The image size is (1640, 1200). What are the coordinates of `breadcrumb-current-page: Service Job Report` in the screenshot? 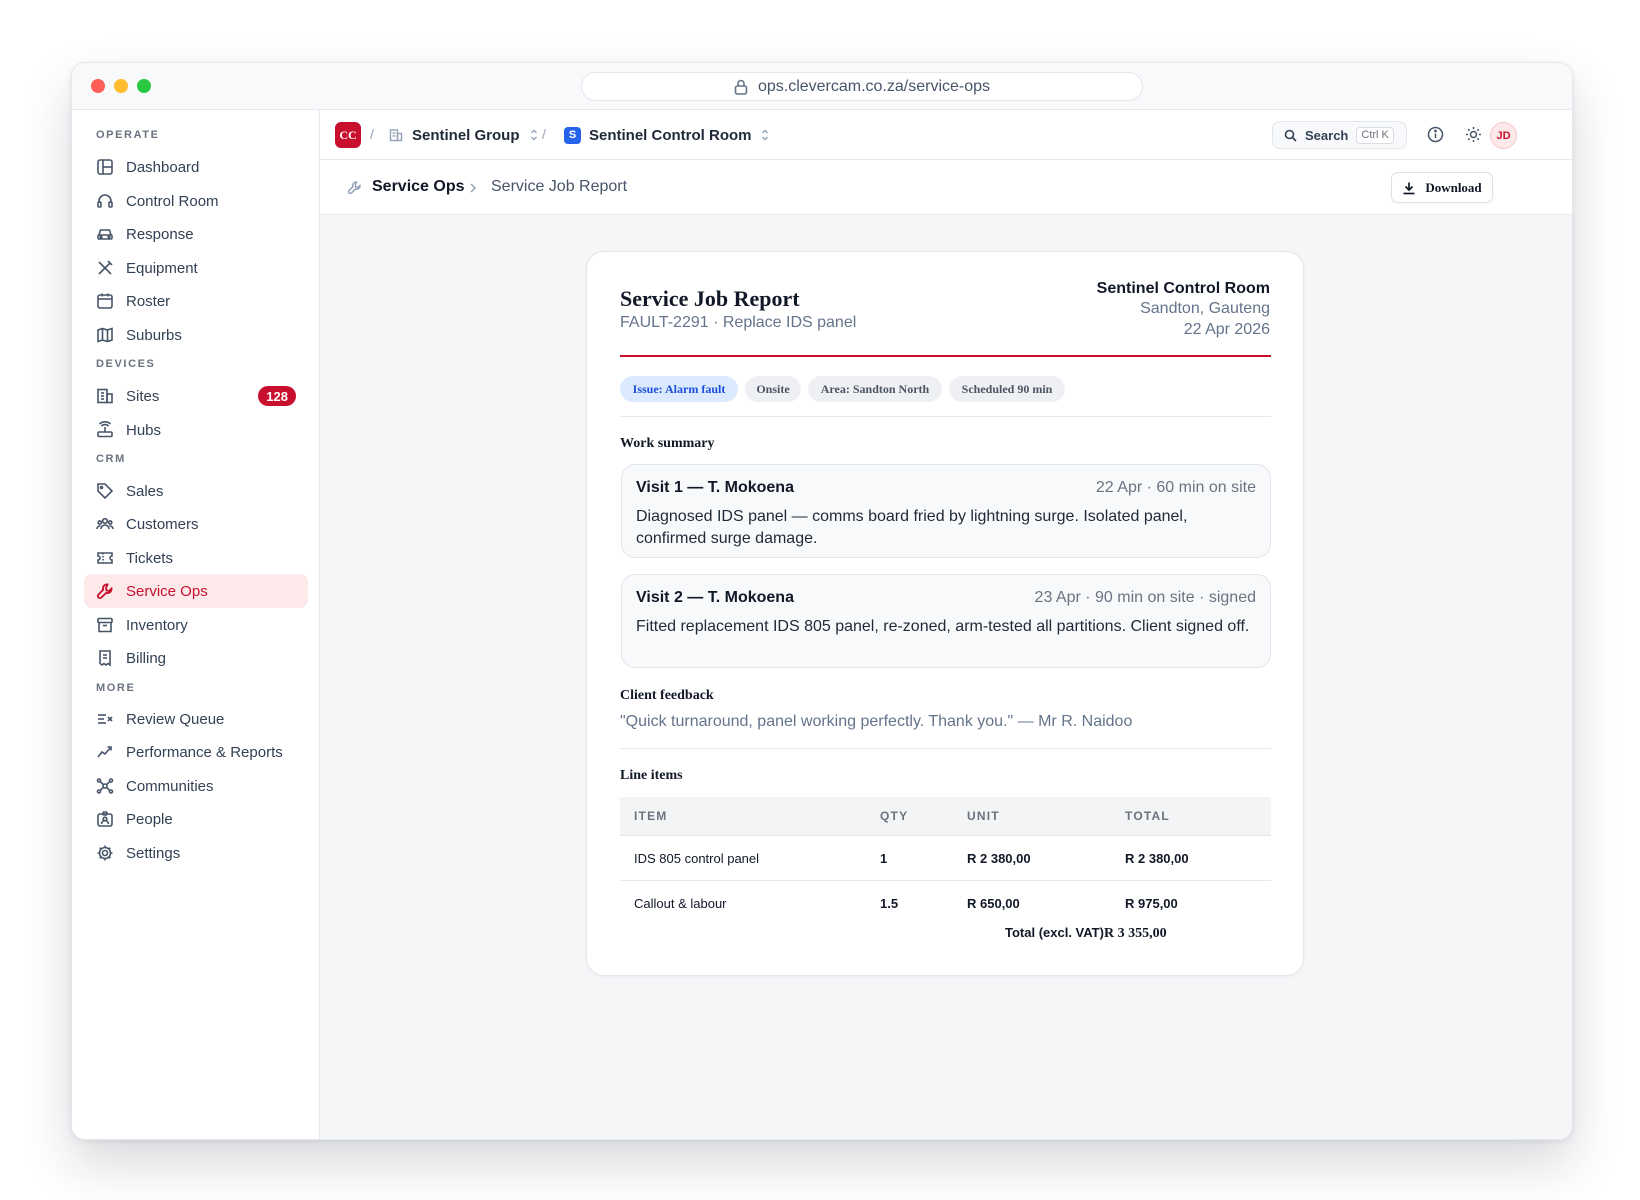 It's located at (559, 186).